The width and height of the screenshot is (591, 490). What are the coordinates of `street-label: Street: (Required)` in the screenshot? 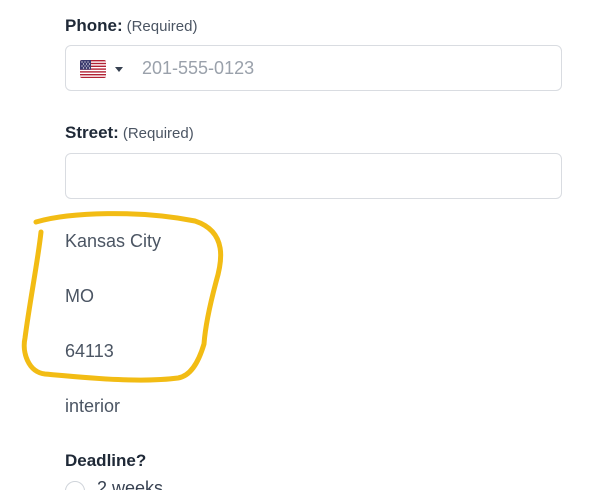 It's located at (129, 133).